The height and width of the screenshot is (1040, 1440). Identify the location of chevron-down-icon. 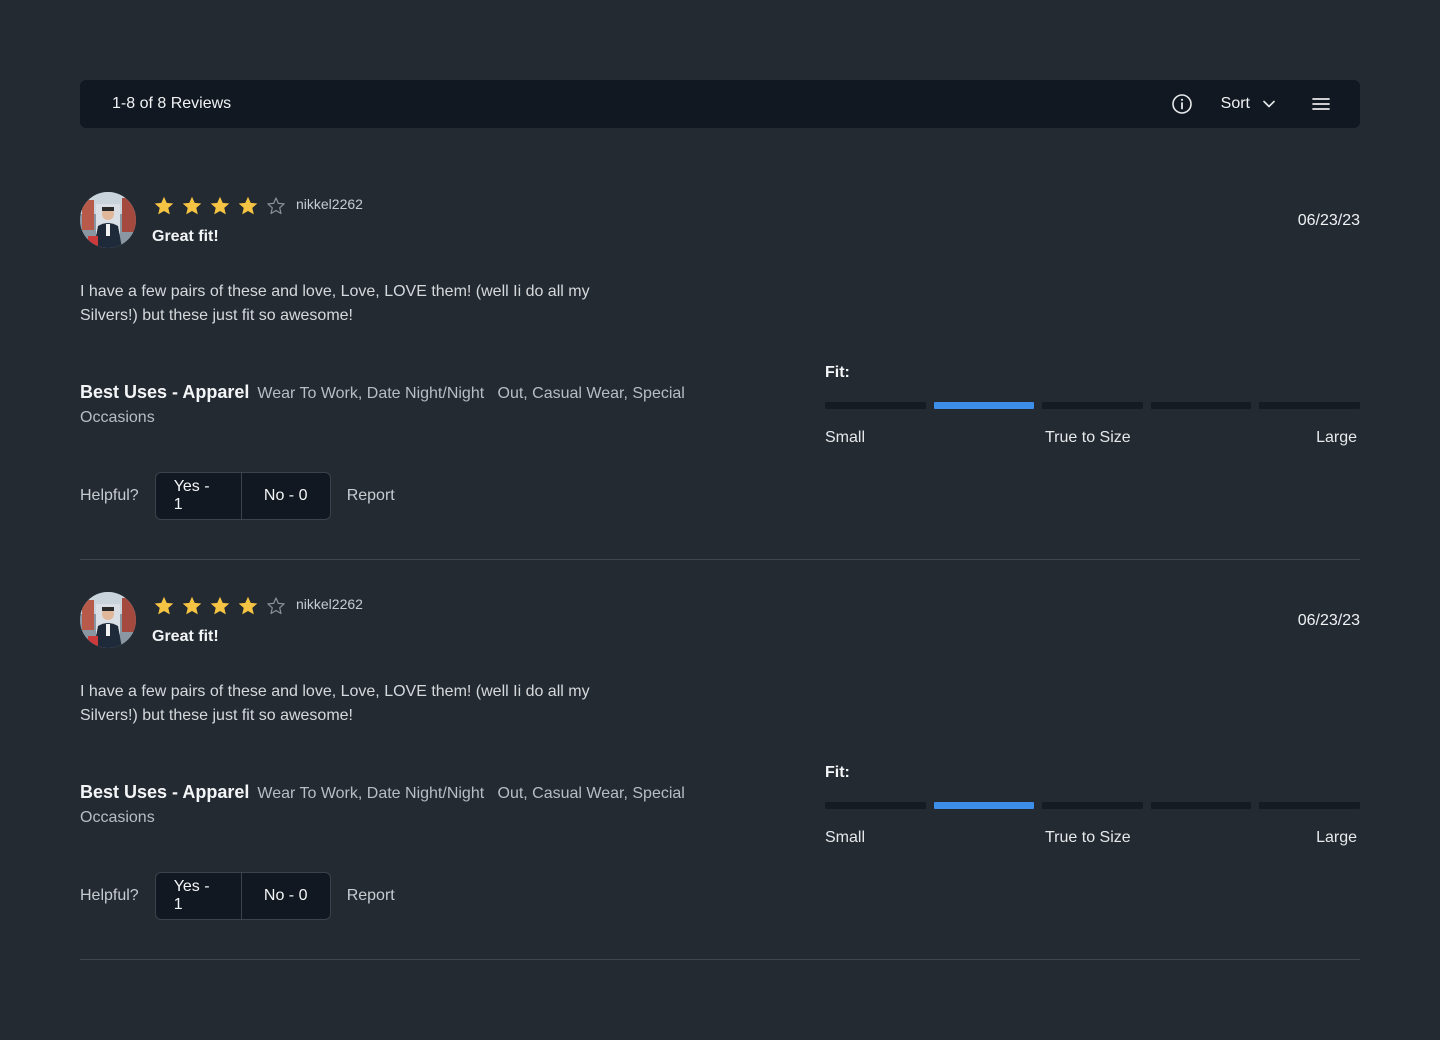
(1269, 104).